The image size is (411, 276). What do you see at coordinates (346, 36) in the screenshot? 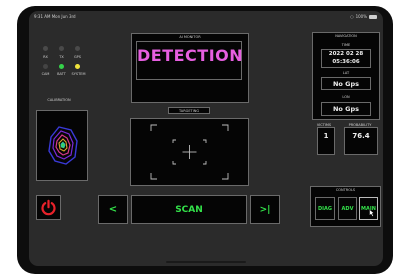
I see `navigation-title: NAVIGATION` at bounding box center [346, 36].